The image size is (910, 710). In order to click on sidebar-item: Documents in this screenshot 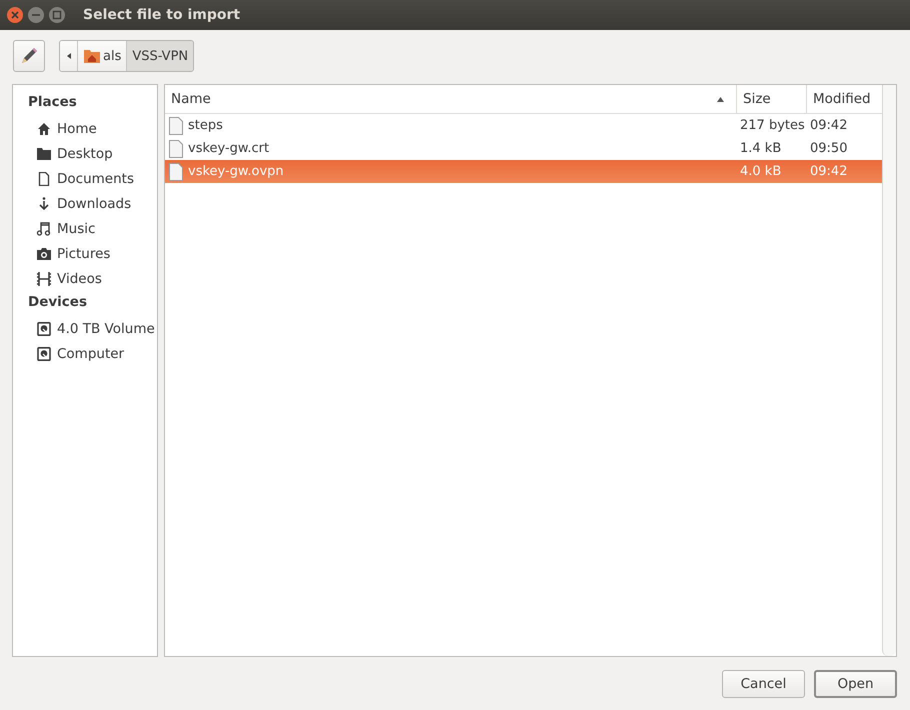, I will do `click(85, 178)`.